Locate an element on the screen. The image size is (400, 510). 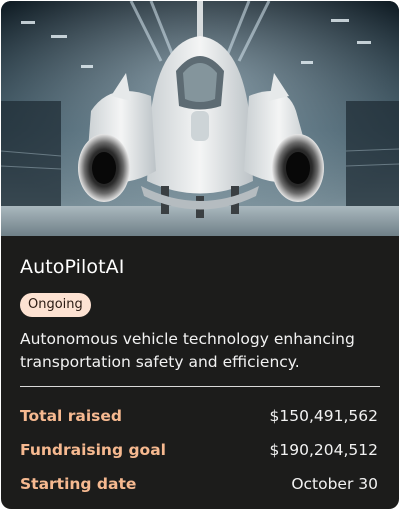
stat-value: October 30 is located at coordinates (334, 484).